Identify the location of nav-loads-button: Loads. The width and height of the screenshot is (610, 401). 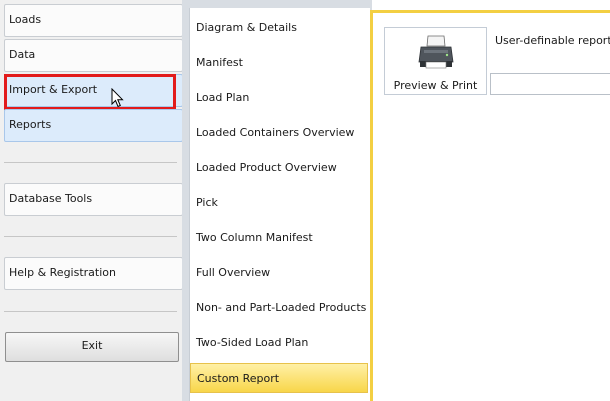
(93, 20).